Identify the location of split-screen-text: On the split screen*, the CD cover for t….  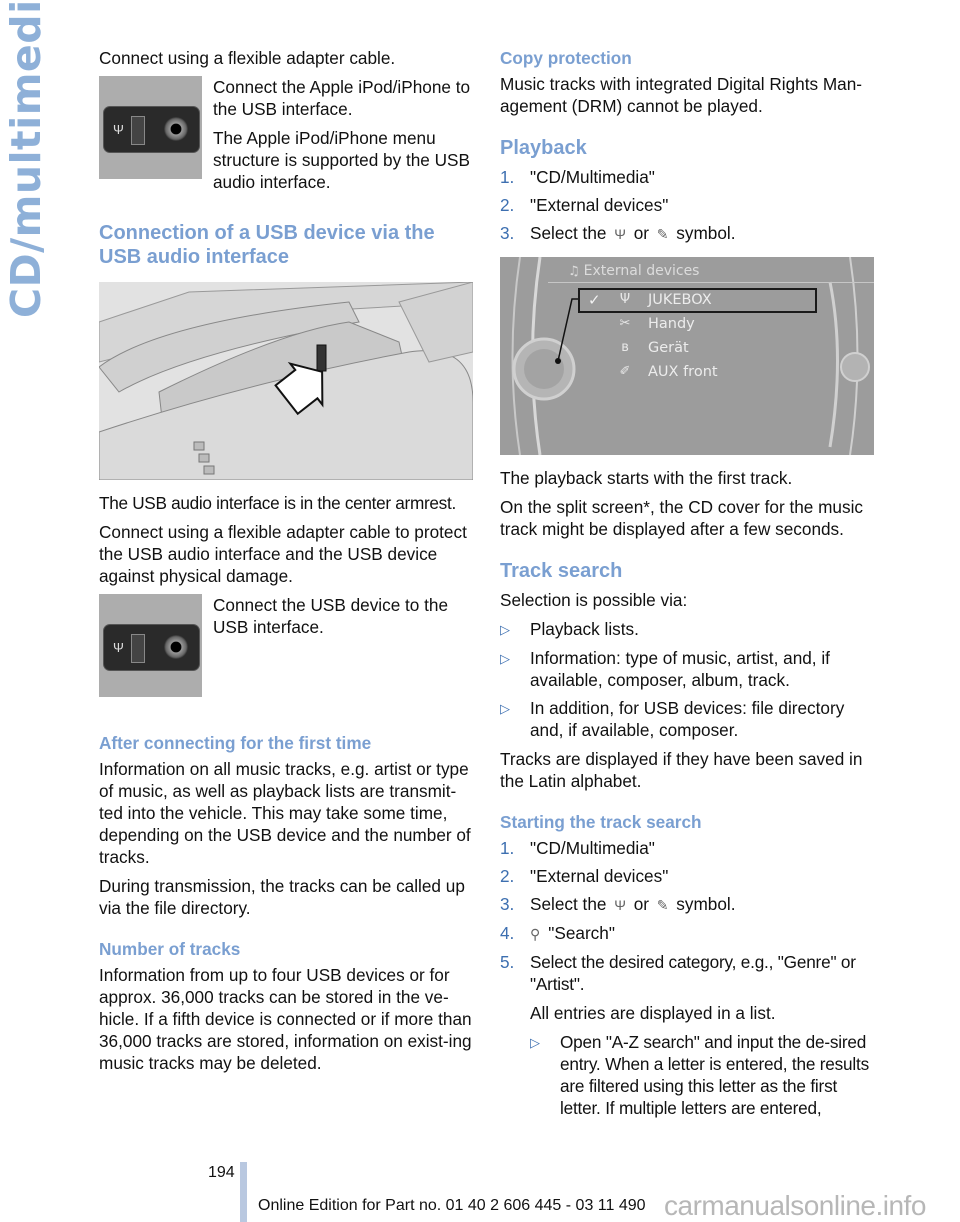
(681, 518).